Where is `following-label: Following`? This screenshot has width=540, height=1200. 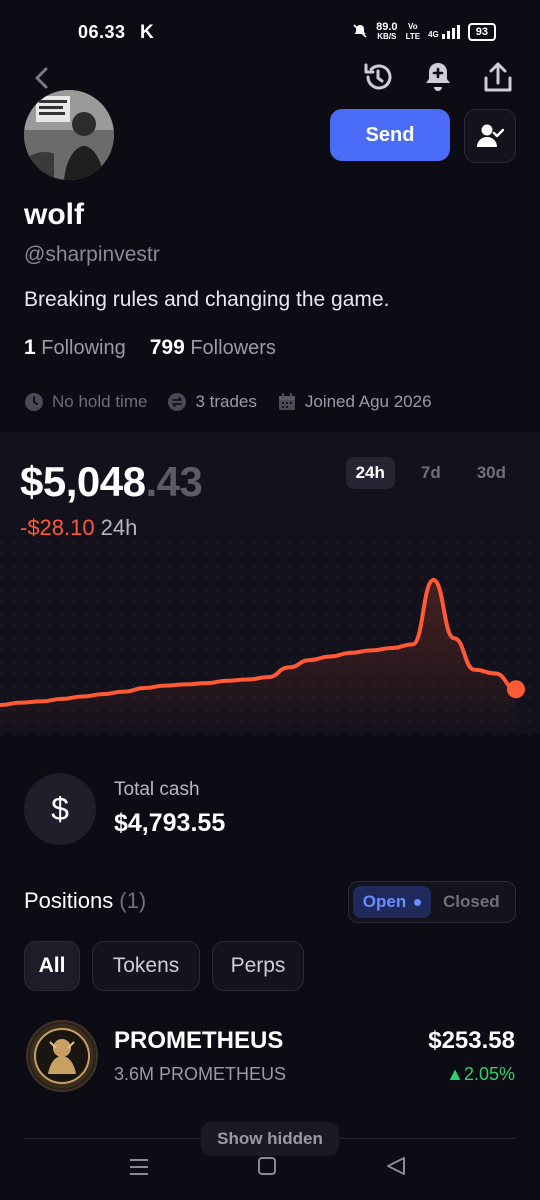 following-label: Following is located at coordinates (83, 348).